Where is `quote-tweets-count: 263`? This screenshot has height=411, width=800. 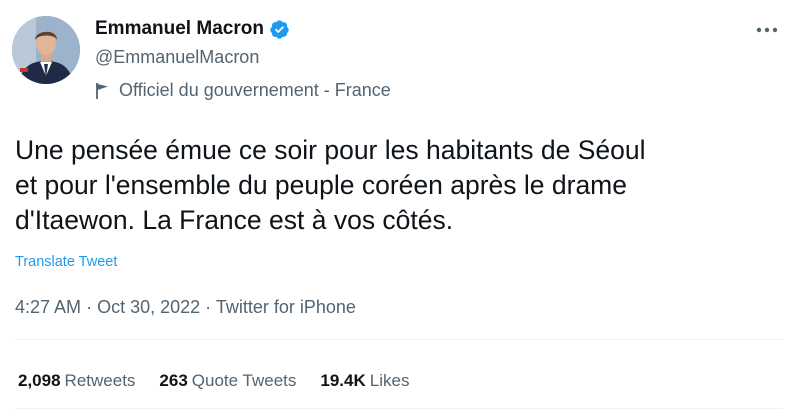
quote-tweets-count: 263 is located at coordinates (173, 380).